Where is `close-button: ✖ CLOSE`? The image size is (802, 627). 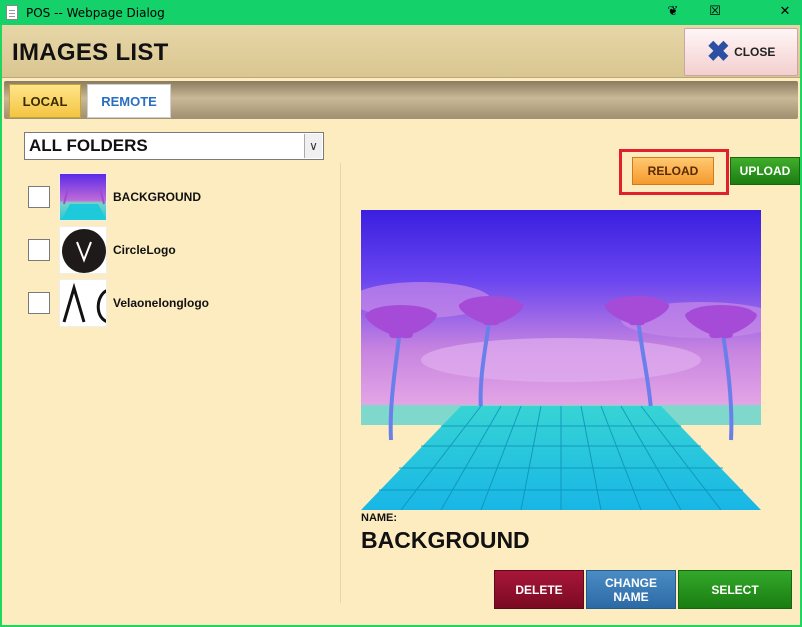
close-button: ✖ CLOSE is located at coordinates (741, 52).